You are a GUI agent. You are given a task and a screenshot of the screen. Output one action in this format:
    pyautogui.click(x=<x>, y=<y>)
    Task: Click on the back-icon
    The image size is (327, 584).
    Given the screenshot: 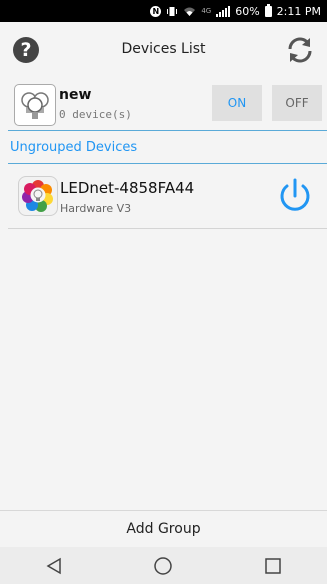 What is the action you would take?
    pyautogui.click(x=54, y=566)
    